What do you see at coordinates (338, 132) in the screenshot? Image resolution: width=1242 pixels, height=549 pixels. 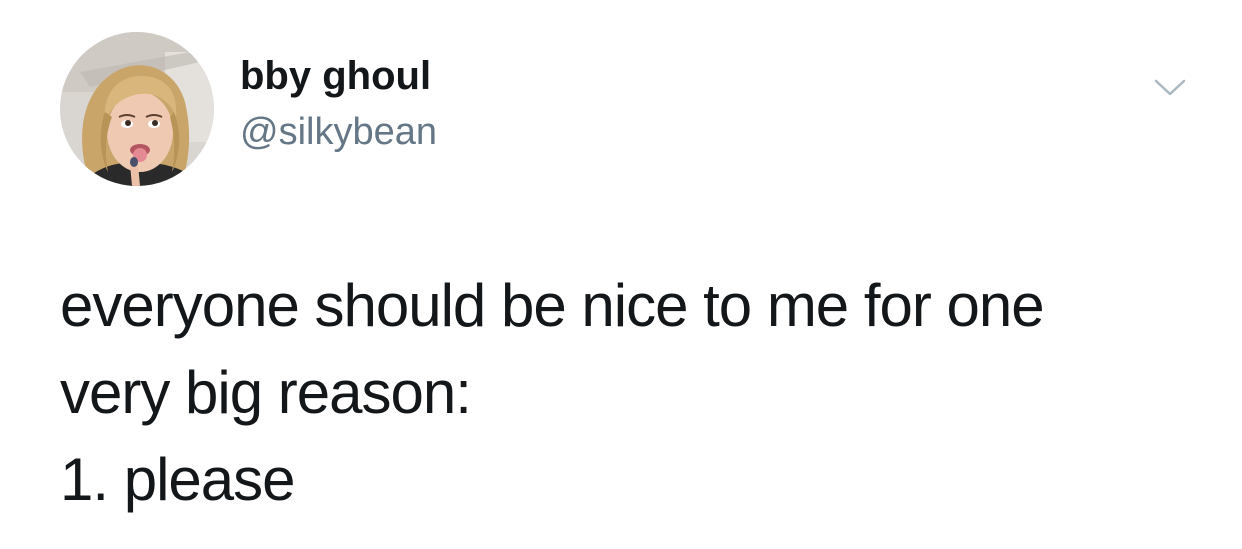 I see `author-handle: @silkybean` at bounding box center [338, 132].